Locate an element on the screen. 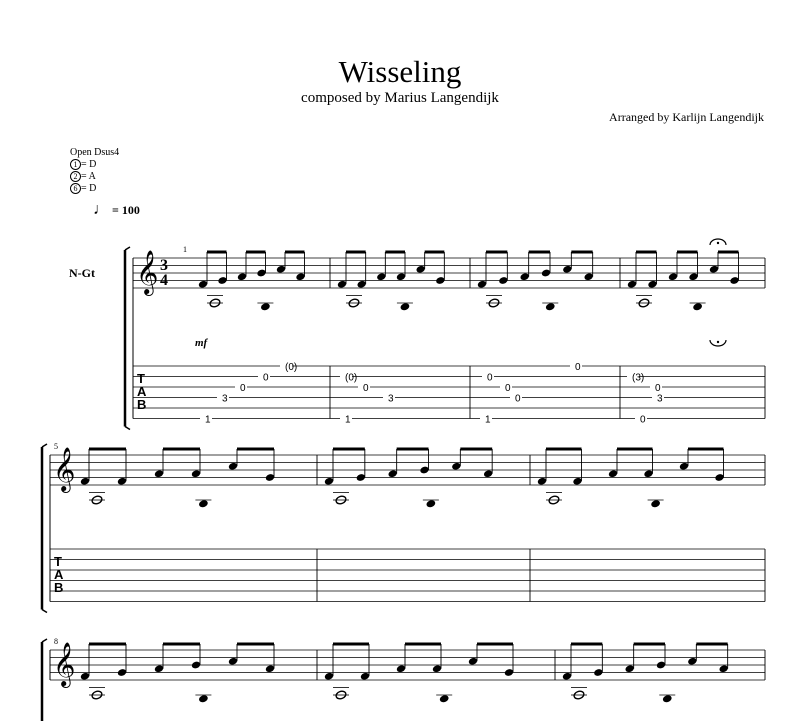  dynamics-marking: mf is located at coordinates (202, 343).